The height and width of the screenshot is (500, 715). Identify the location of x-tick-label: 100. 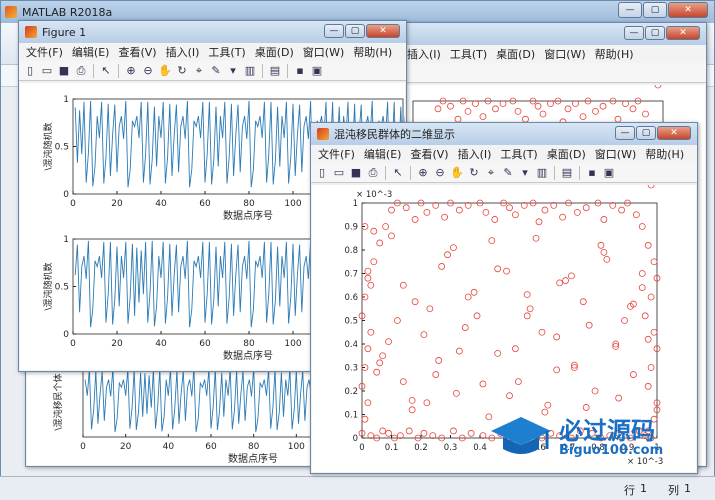
(292, 204).